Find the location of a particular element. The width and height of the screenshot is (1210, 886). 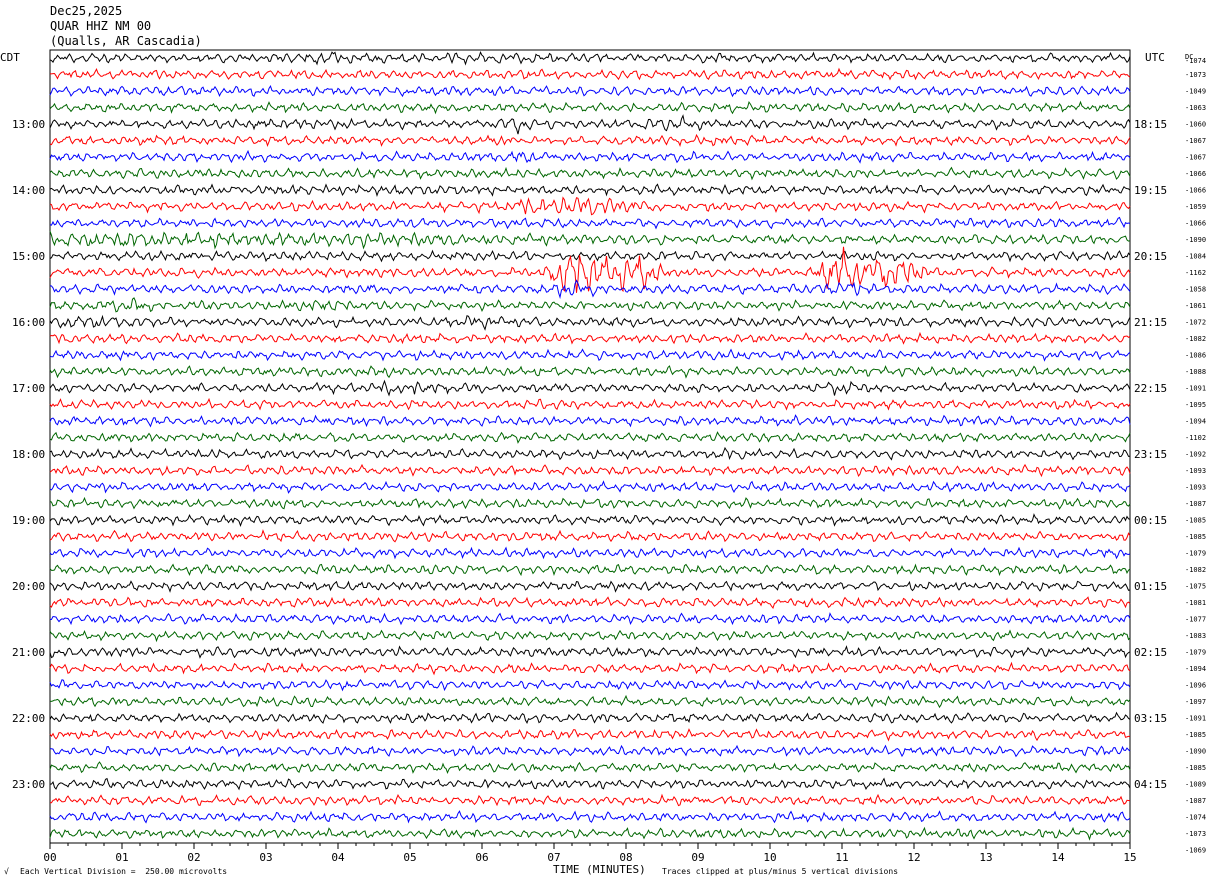

x-tick-label: 01 is located at coordinates (121, 857).